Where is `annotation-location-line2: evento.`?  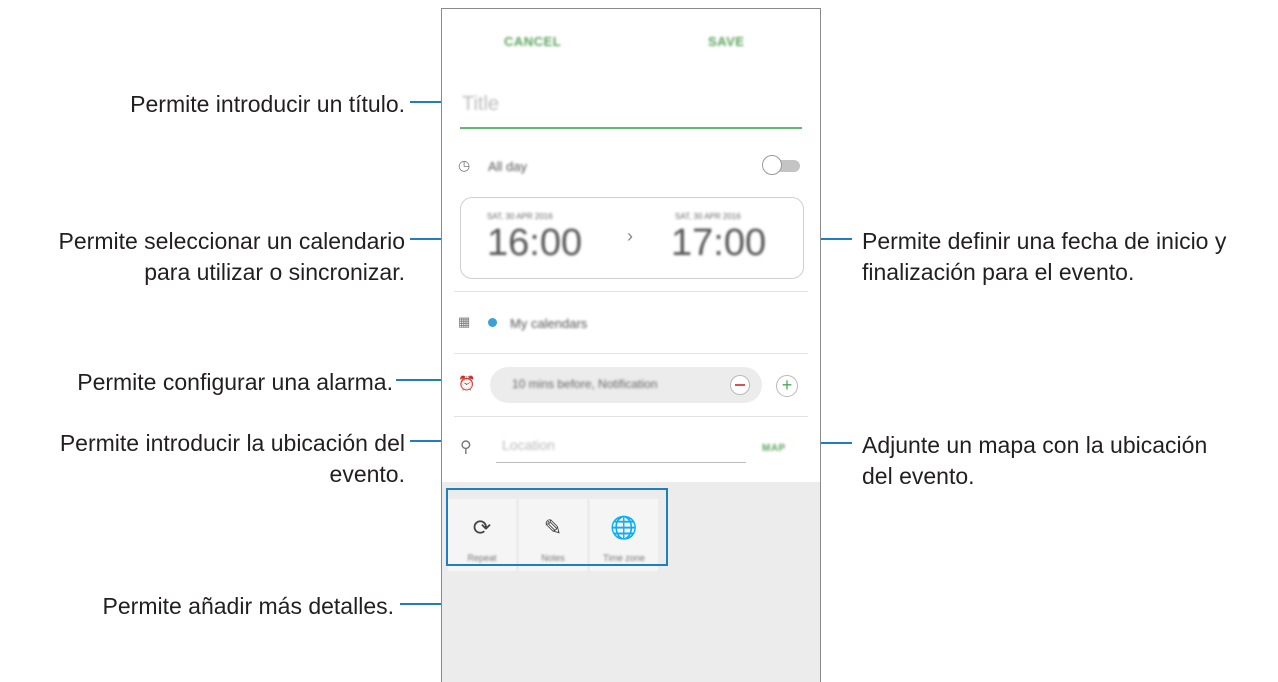 annotation-location-line2: evento. is located at coordinates (367, 474).